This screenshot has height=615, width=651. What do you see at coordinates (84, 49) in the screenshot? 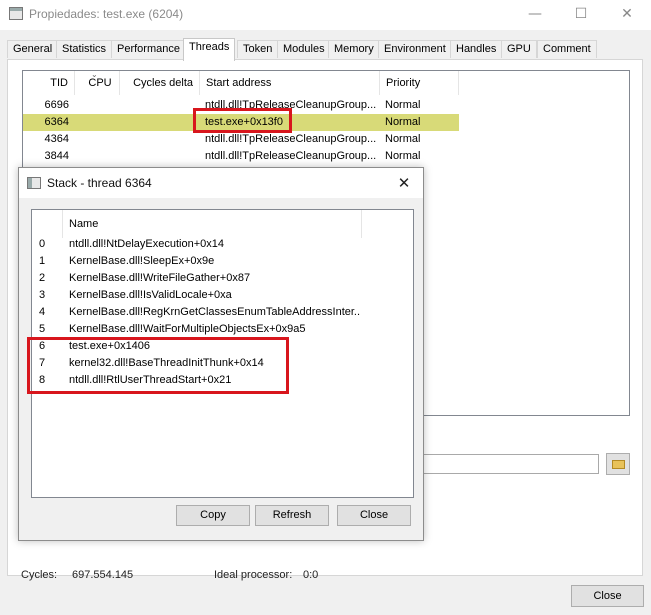
I see `tab-statistics: Statistics` at bounding box center [84, 49].